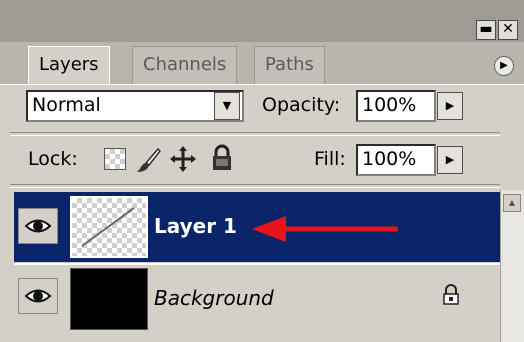 This screenshot has height=342, width=524. What do you see at coordinates (450, 160) in the screenshot?
I see `fill-arrow-button: ▶` at bounding box center [450, 160].